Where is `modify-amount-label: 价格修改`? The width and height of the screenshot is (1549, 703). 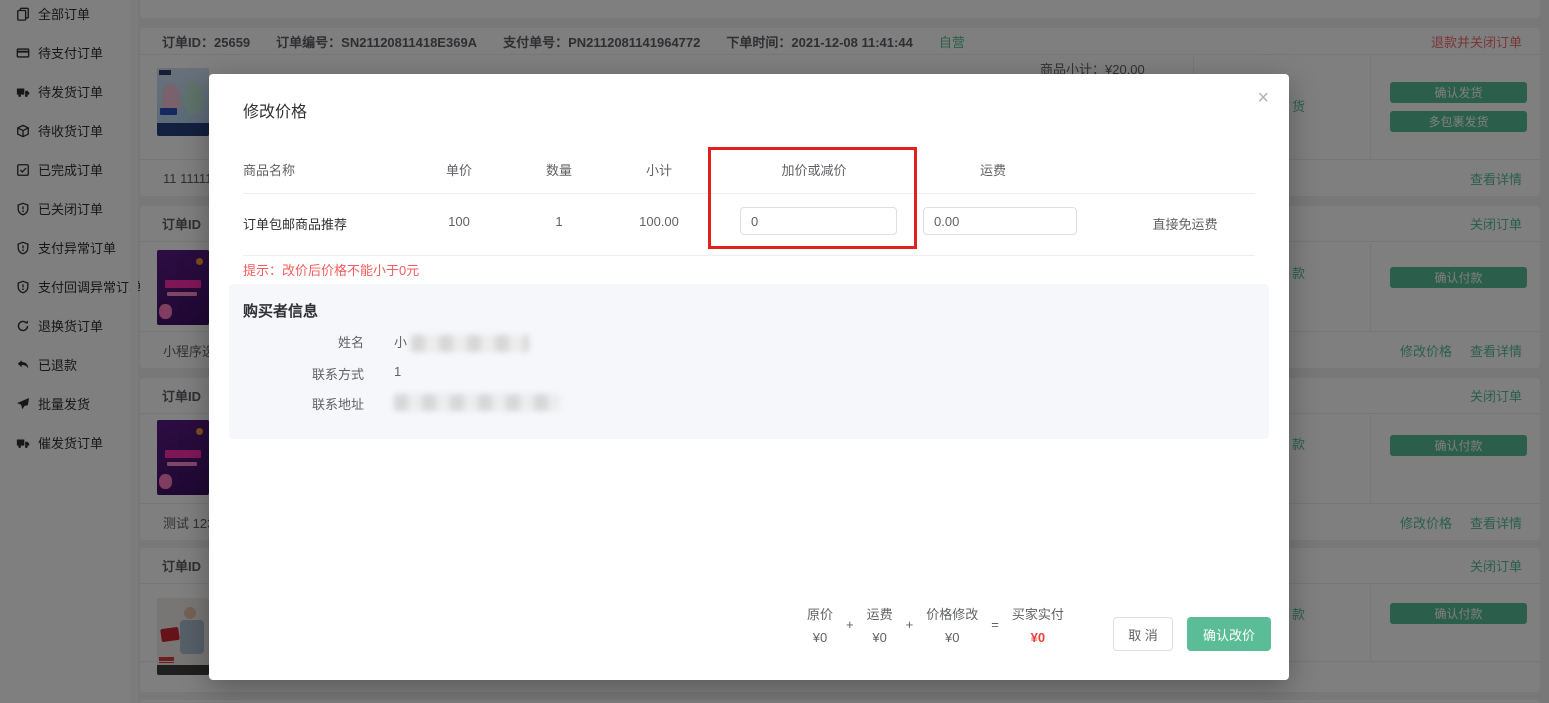 modify-amount-label: 价格修改 is located at coordinates (952, 614).